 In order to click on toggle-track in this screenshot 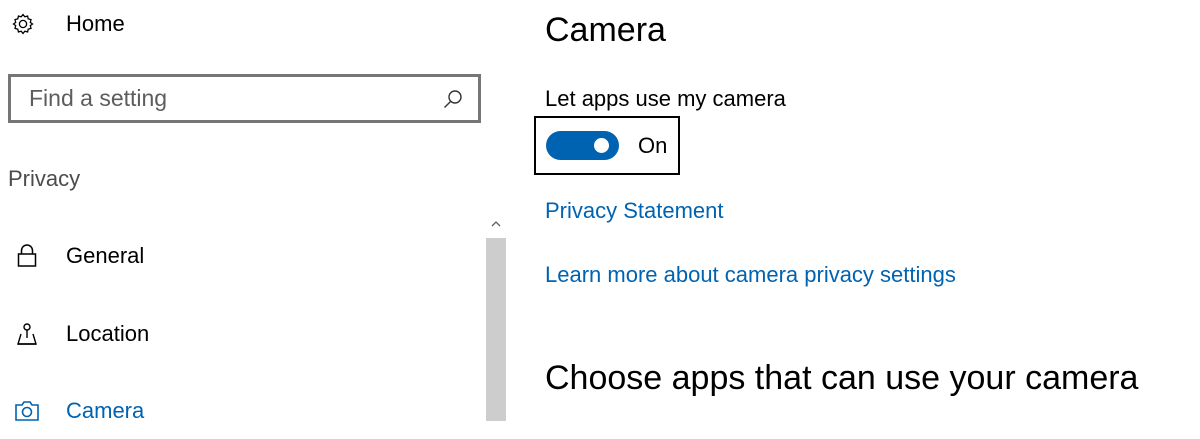, I will do `click(582, 145)`.